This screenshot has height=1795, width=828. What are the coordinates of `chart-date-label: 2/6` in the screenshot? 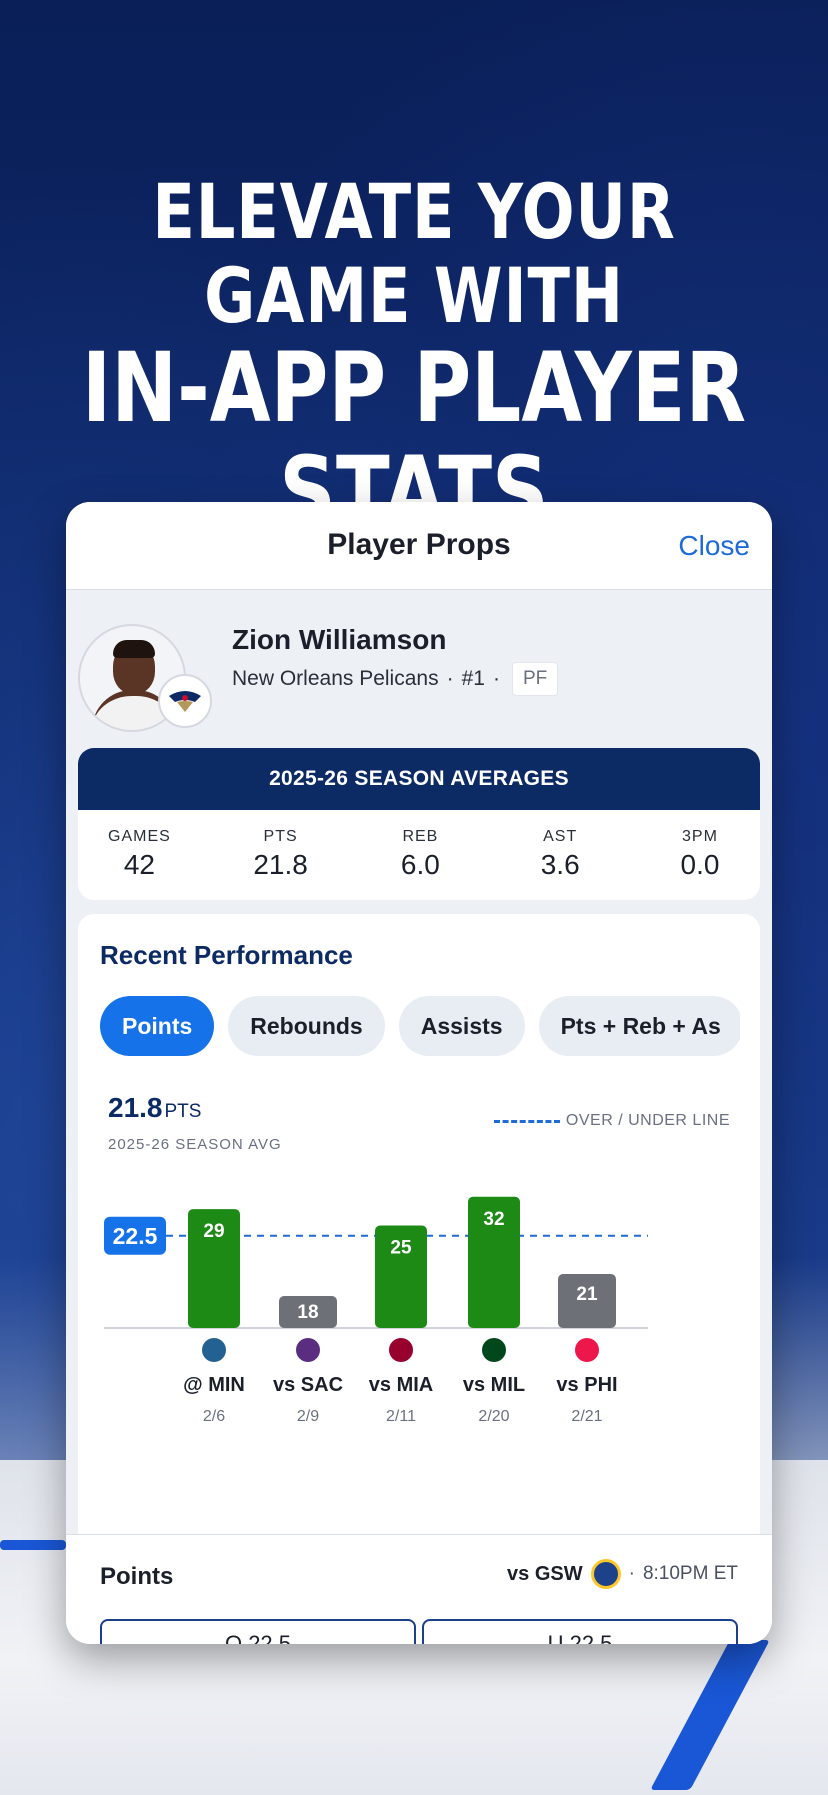 It's located at (214, 1416).